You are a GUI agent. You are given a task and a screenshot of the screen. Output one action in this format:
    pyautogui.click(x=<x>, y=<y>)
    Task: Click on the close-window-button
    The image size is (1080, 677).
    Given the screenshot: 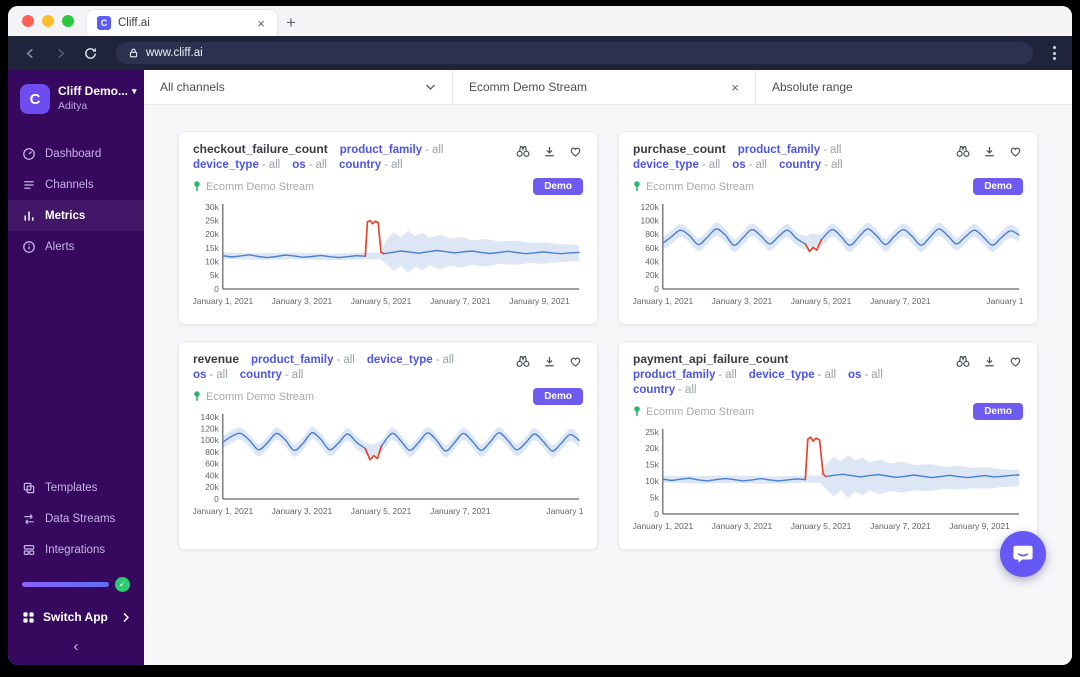 What is the action you would take?
    pyautogui.click(x=28, y=21)
    